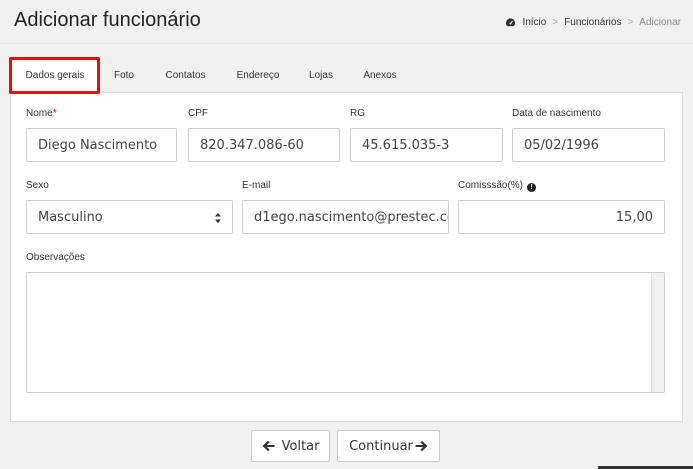 Image resolution: width=693 pixels, height=469 pixels. What do you see at coordinates (426, 145) in the screenshot?
I see `rg-field: 45.615.035-3` at bounding box center [426, 145].